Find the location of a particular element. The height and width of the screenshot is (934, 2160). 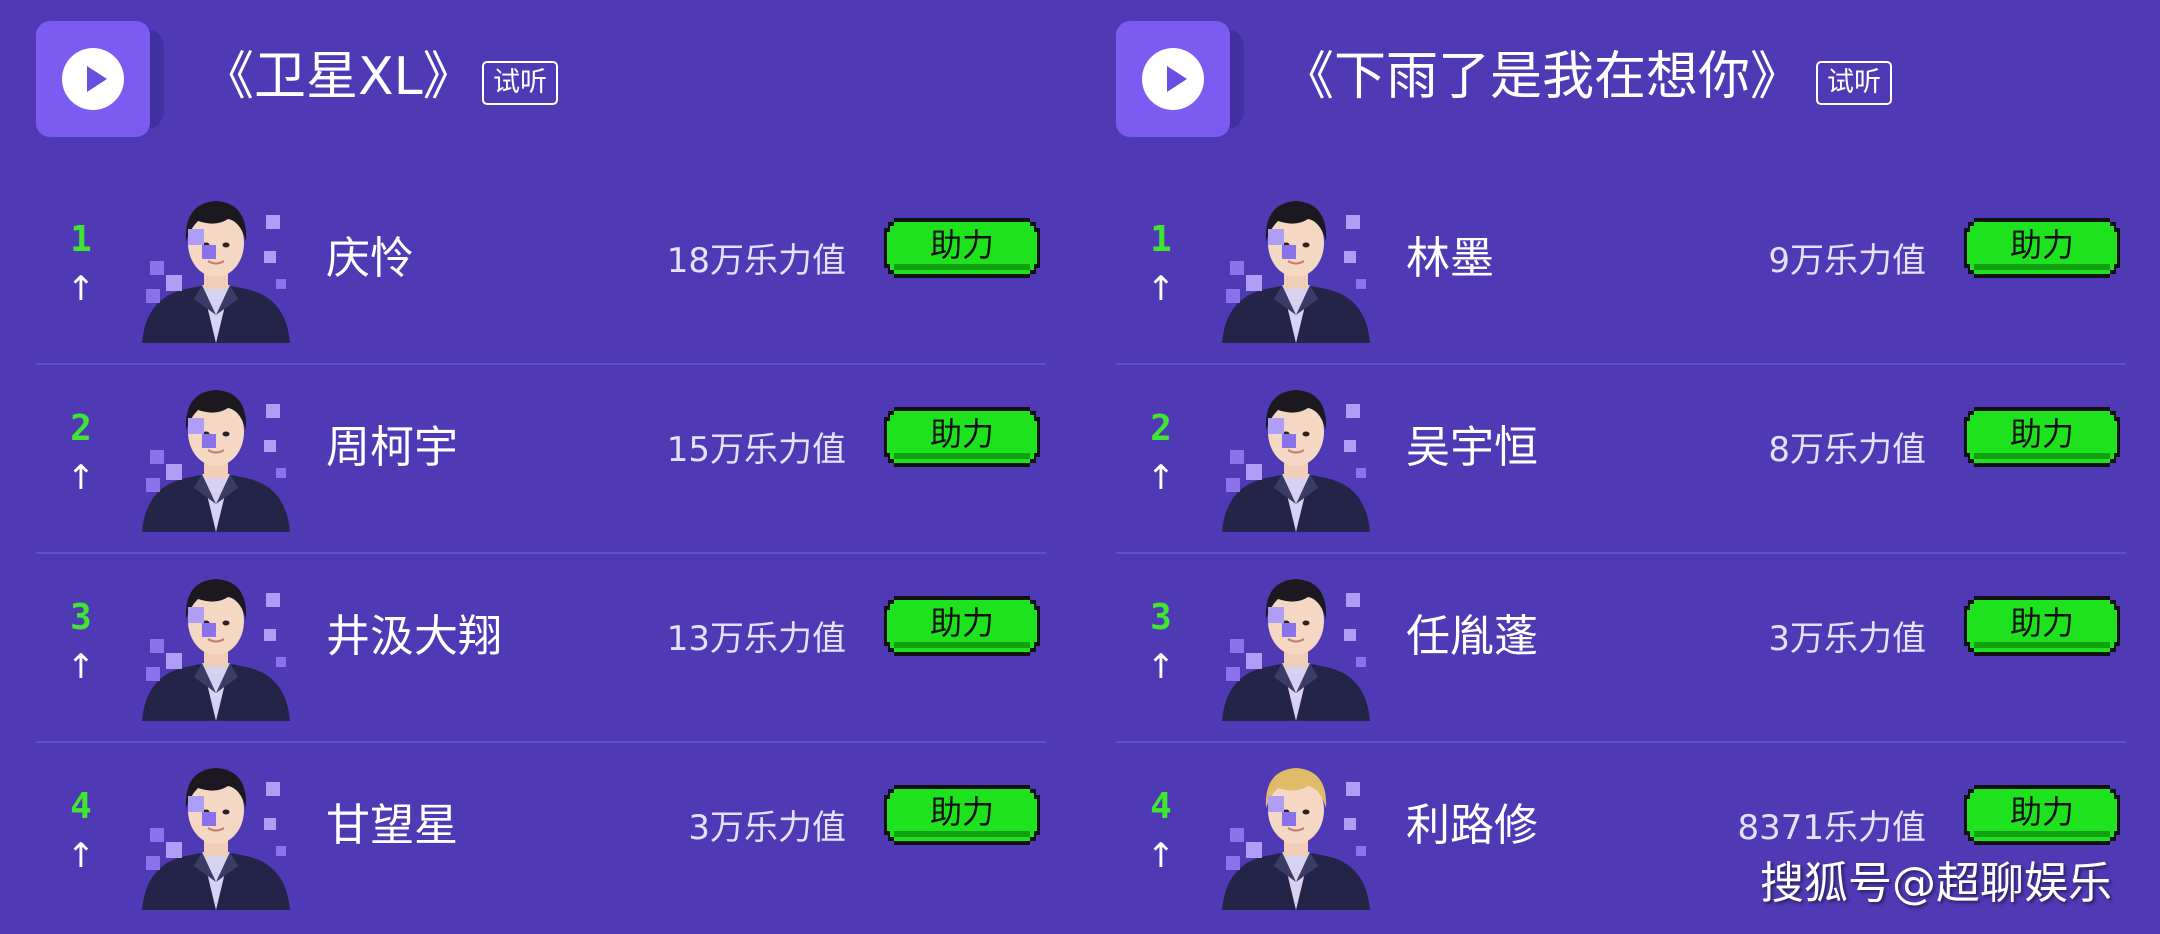

contestant-name: 利路修 is located at coordinates (1472, 825).